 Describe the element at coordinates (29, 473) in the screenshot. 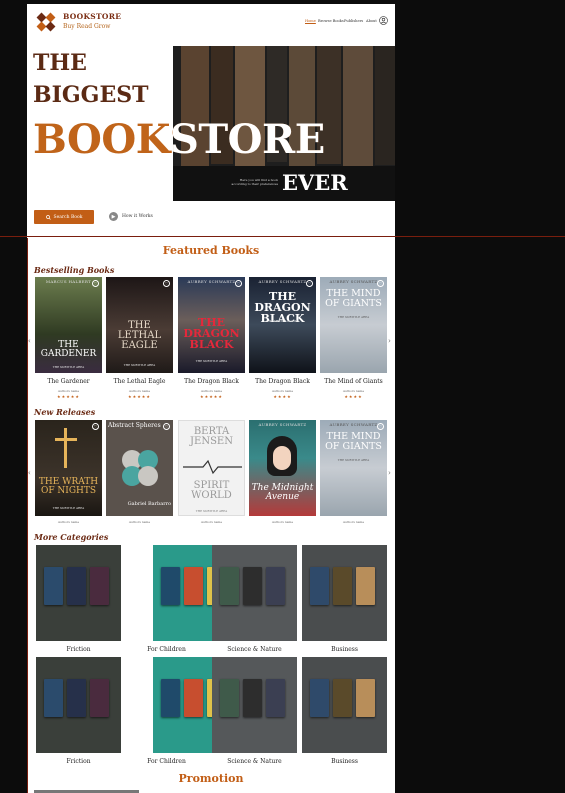

I see `new-releases-prev-arrow: ‹` at that location.